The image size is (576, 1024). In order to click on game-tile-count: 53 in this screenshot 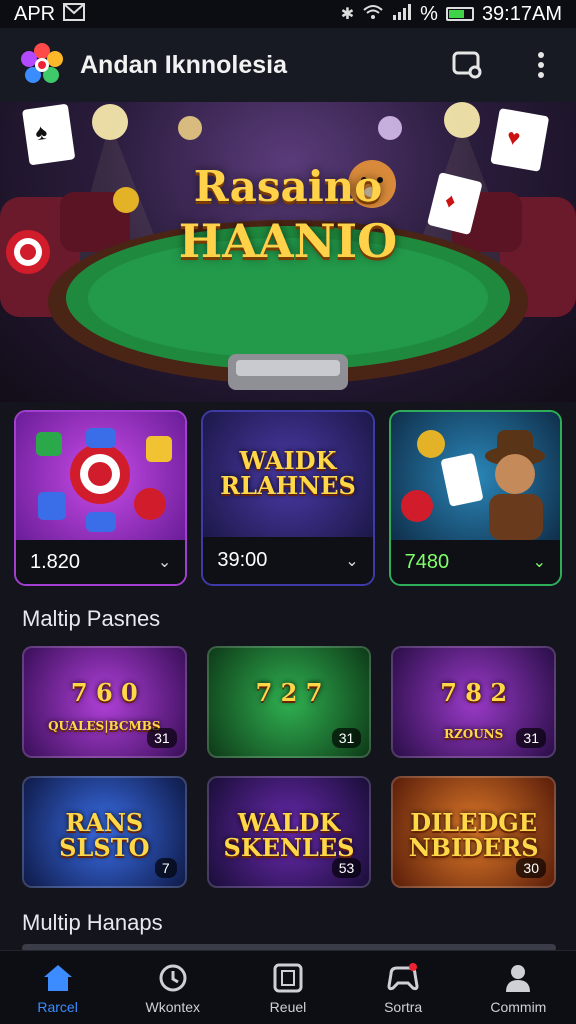, I will do `click(346, 868)`.